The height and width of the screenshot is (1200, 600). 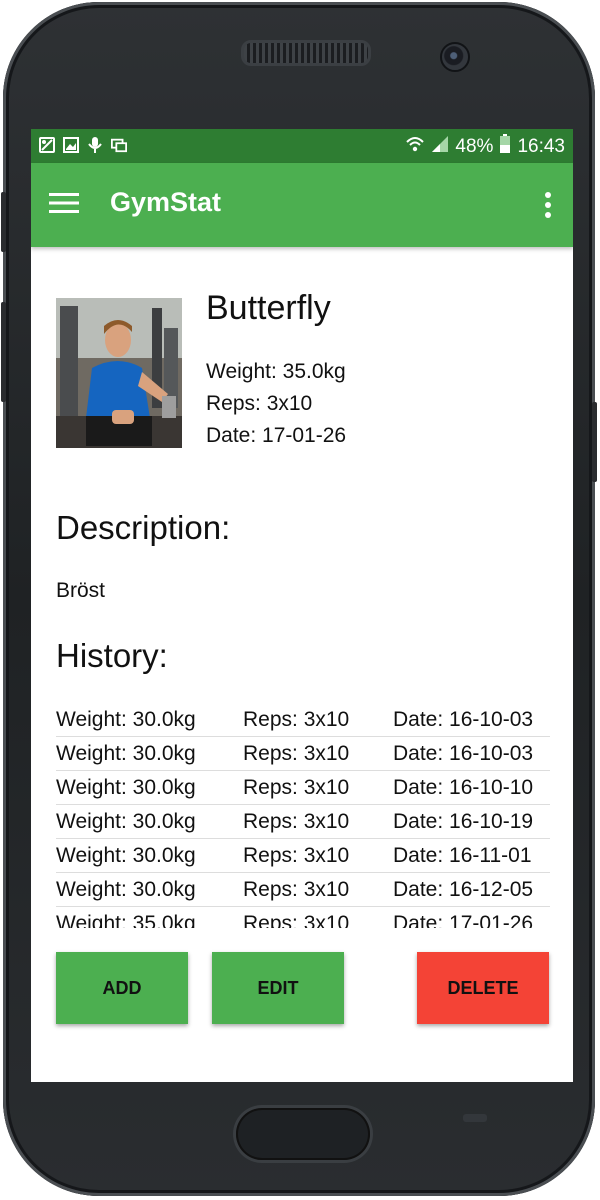 What do you see at coordinates (268, 308) in the screenshot?
I see `exercise-name: Butterfly` at bounding box center [268, 308].